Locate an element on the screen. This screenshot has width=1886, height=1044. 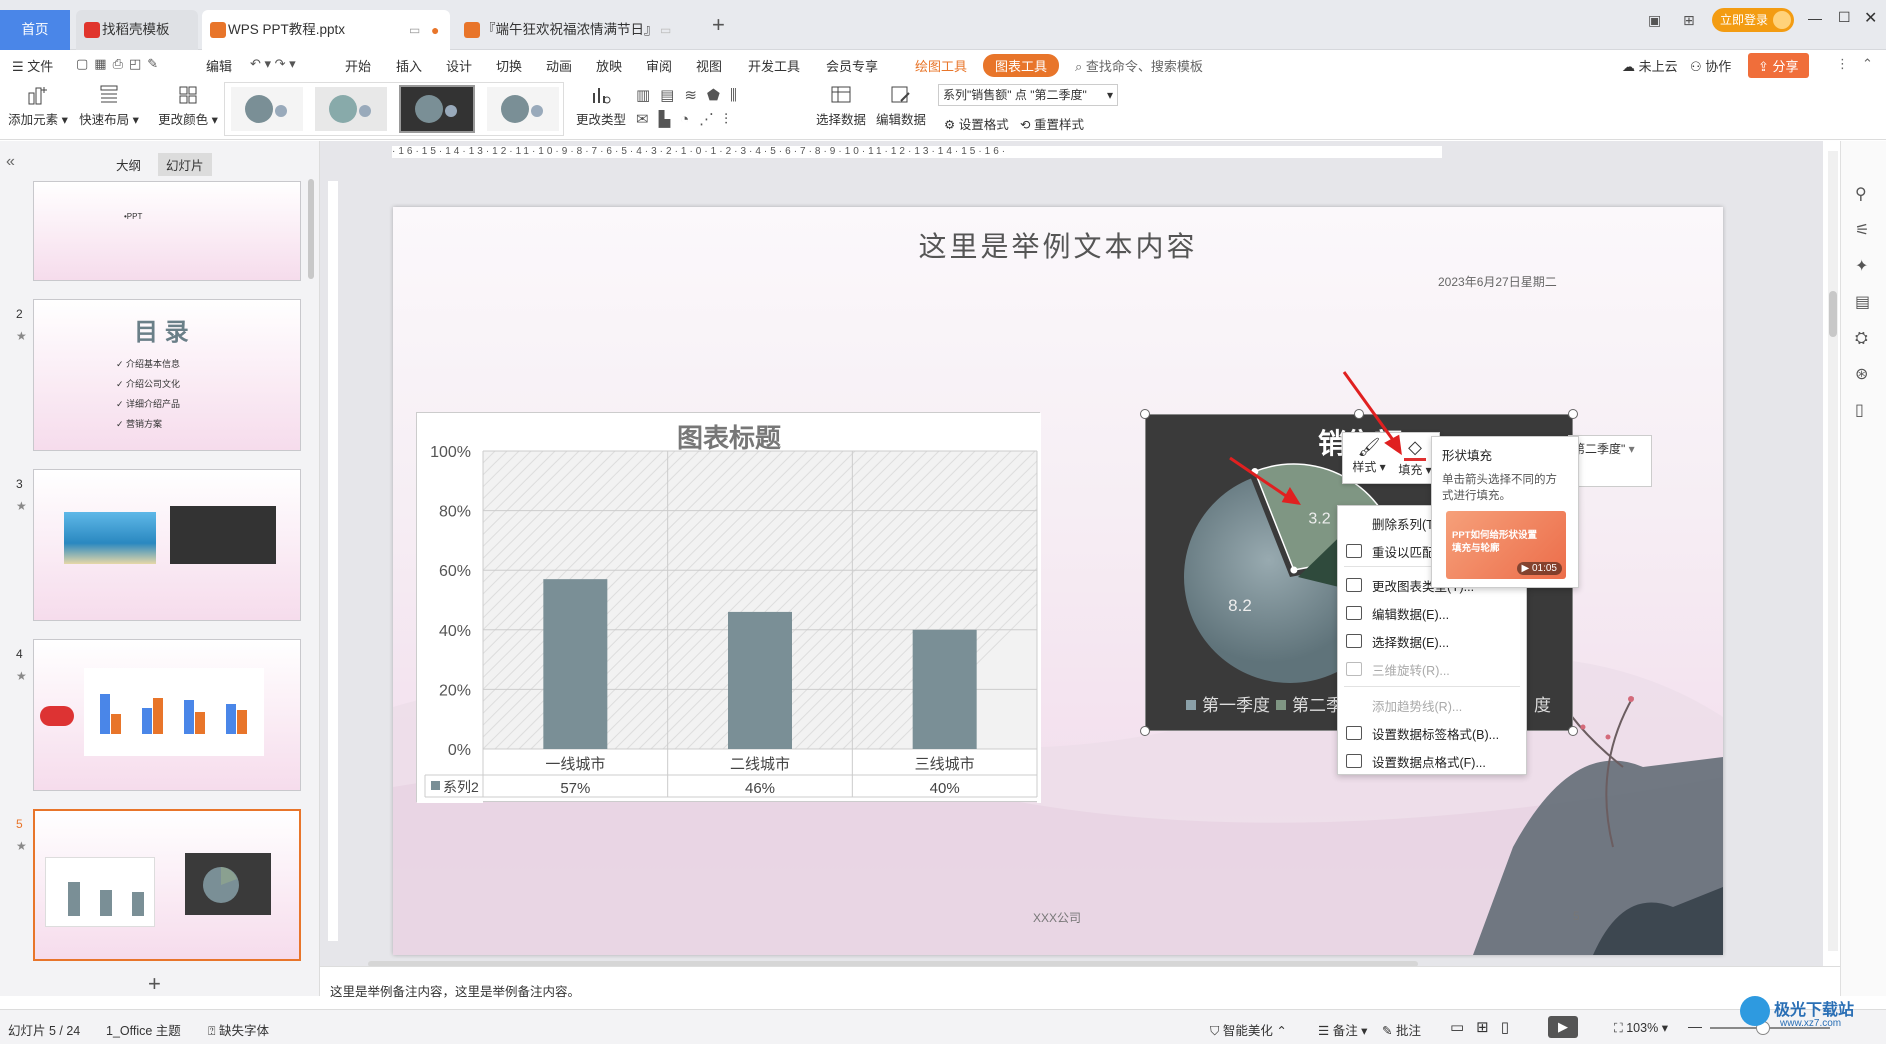
comment-toggle: ✎ 批注 is located at coordinates (1401, 1029).